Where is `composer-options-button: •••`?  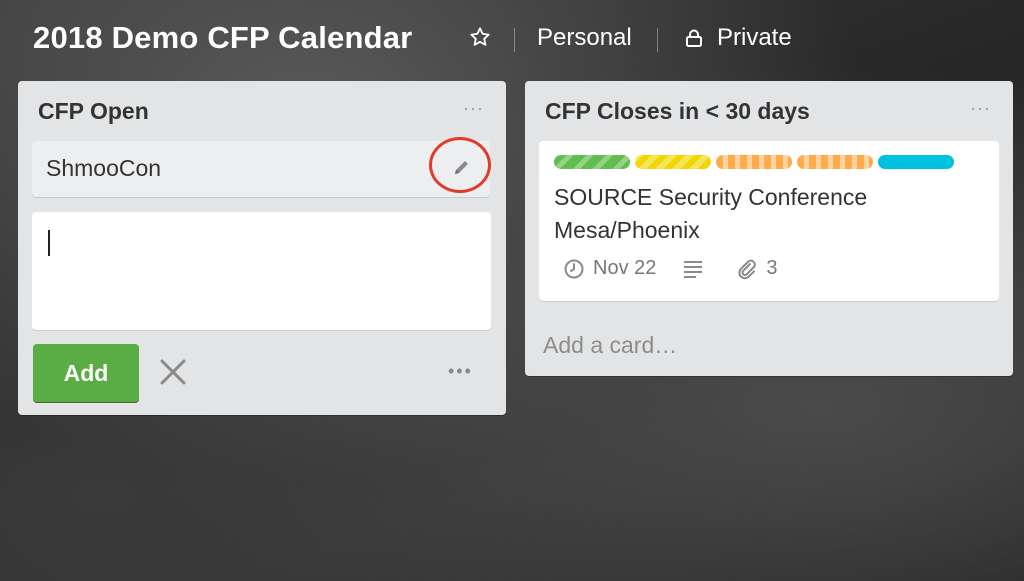 composer-options-button: ••• is located at coordinates (460, 371).